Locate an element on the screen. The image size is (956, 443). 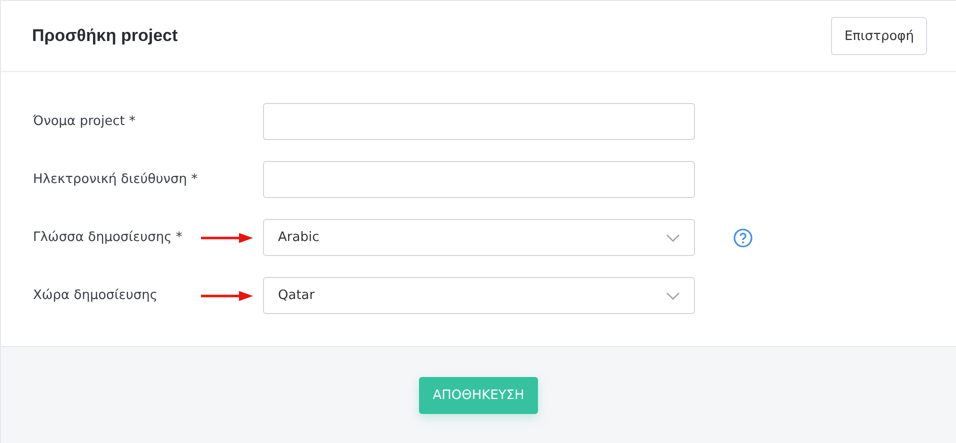
field-label: Όνομα project * is located at coordinates (85, 121).